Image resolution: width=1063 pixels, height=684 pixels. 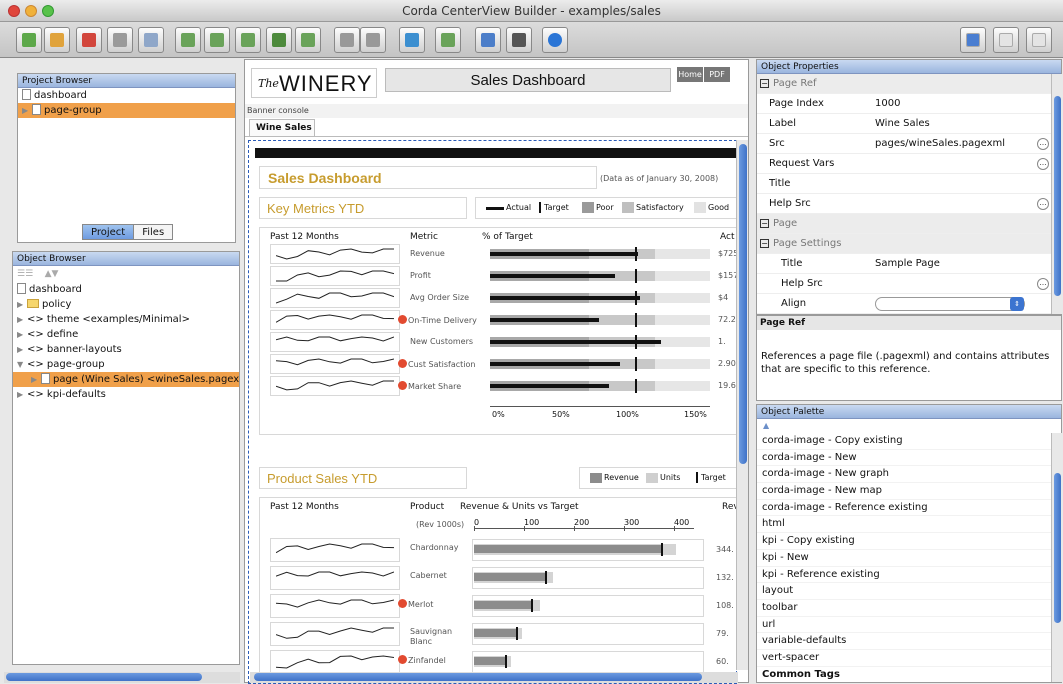 I want to click on expand-all-icon: ☰☰, so click(x=25, y=274).